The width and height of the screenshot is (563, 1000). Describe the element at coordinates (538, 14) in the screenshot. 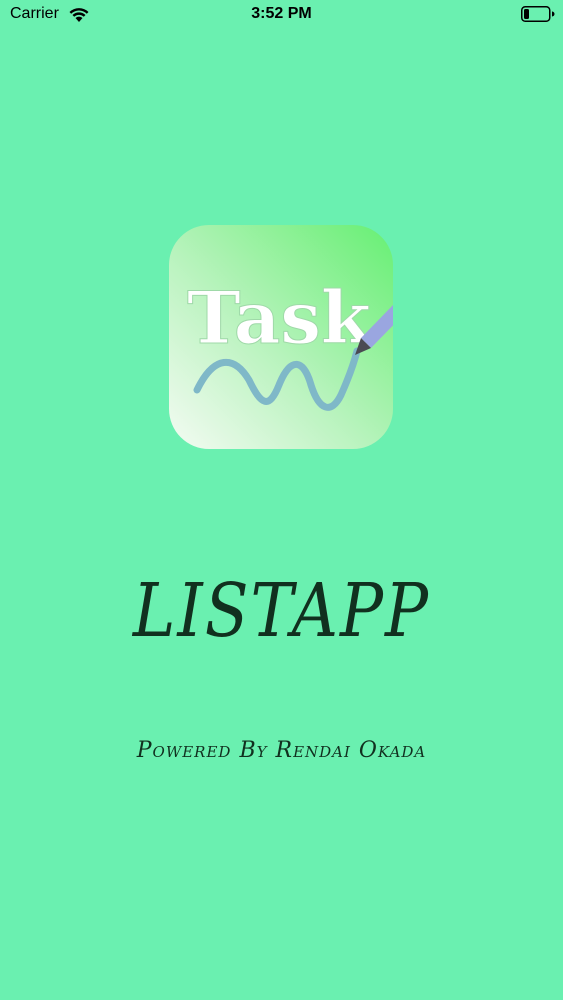

I see `battery-icon` at that location.